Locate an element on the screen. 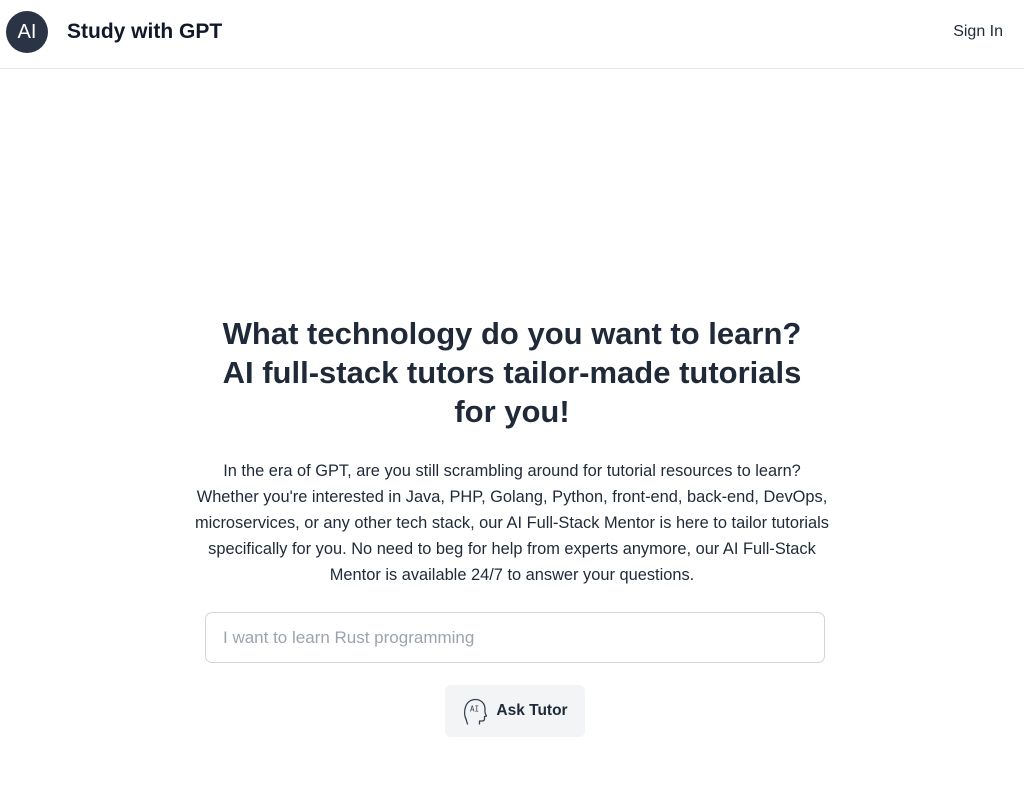 The image size is (1024, 808). hero-title-line-1: What technology do you want to learn? is located at coordinates (512, 333).